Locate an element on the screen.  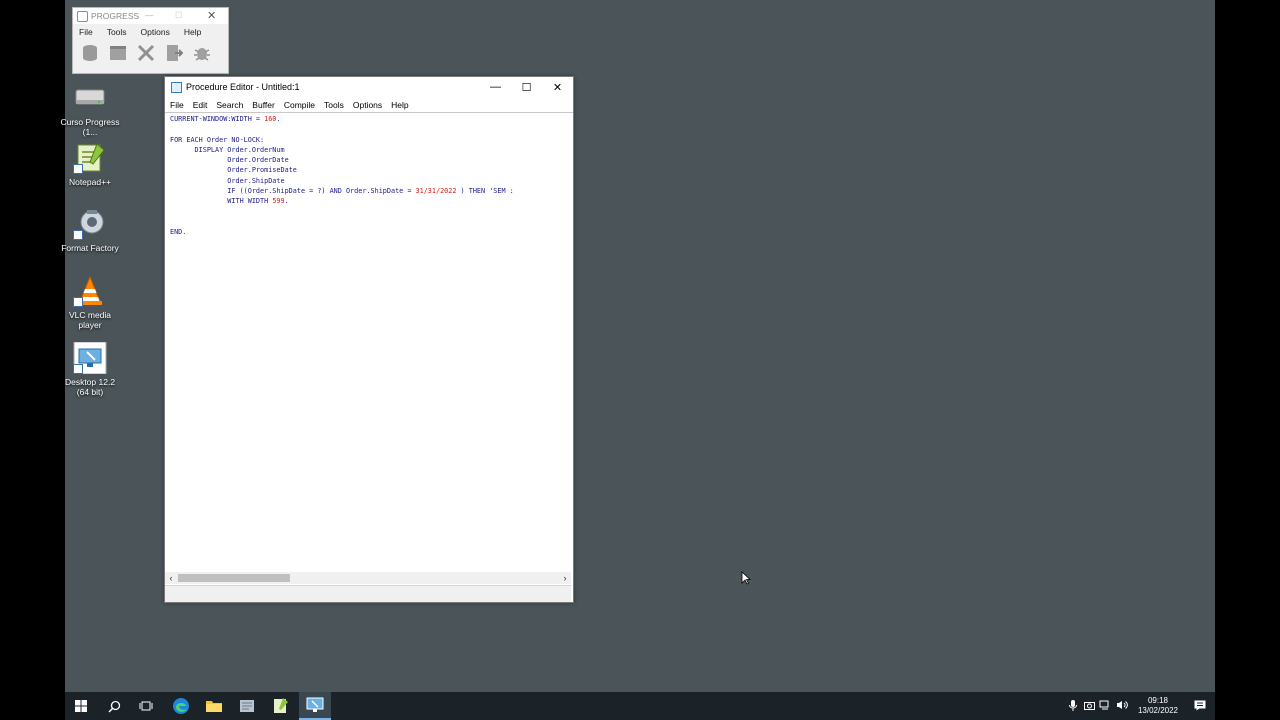
horizontal-scrollbar: ‹ › is located at coordinates (368, 578).